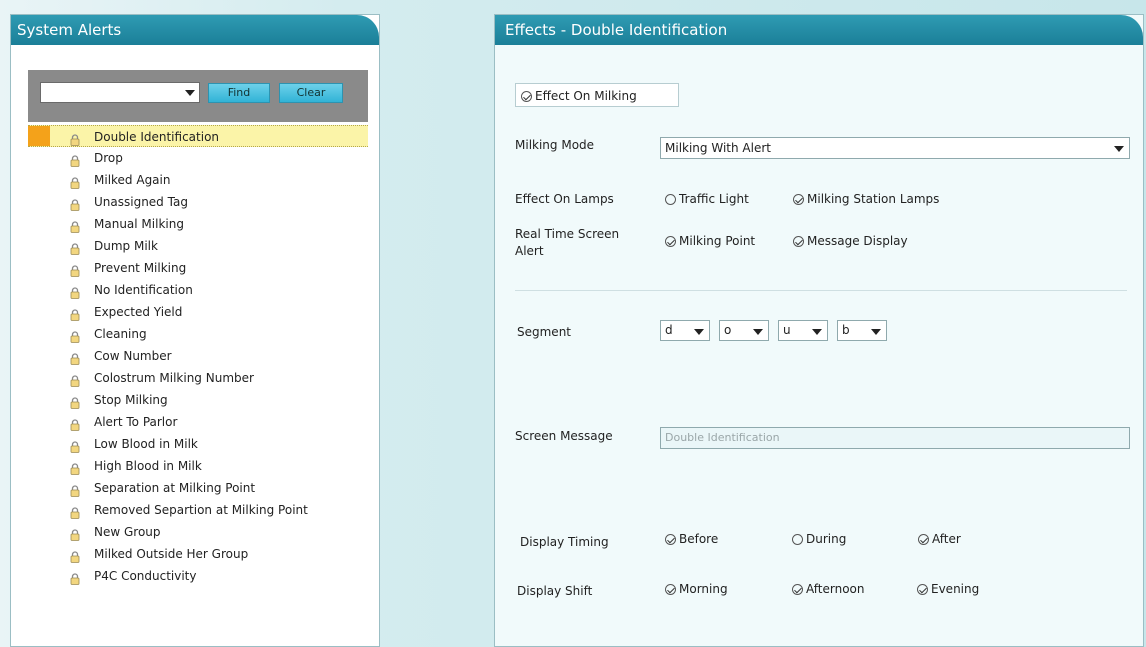 The width and height of the screenshot is (1146, 647). I want to click on alert-list-item-label: Colostrum Milking Number, so click(174, 378).